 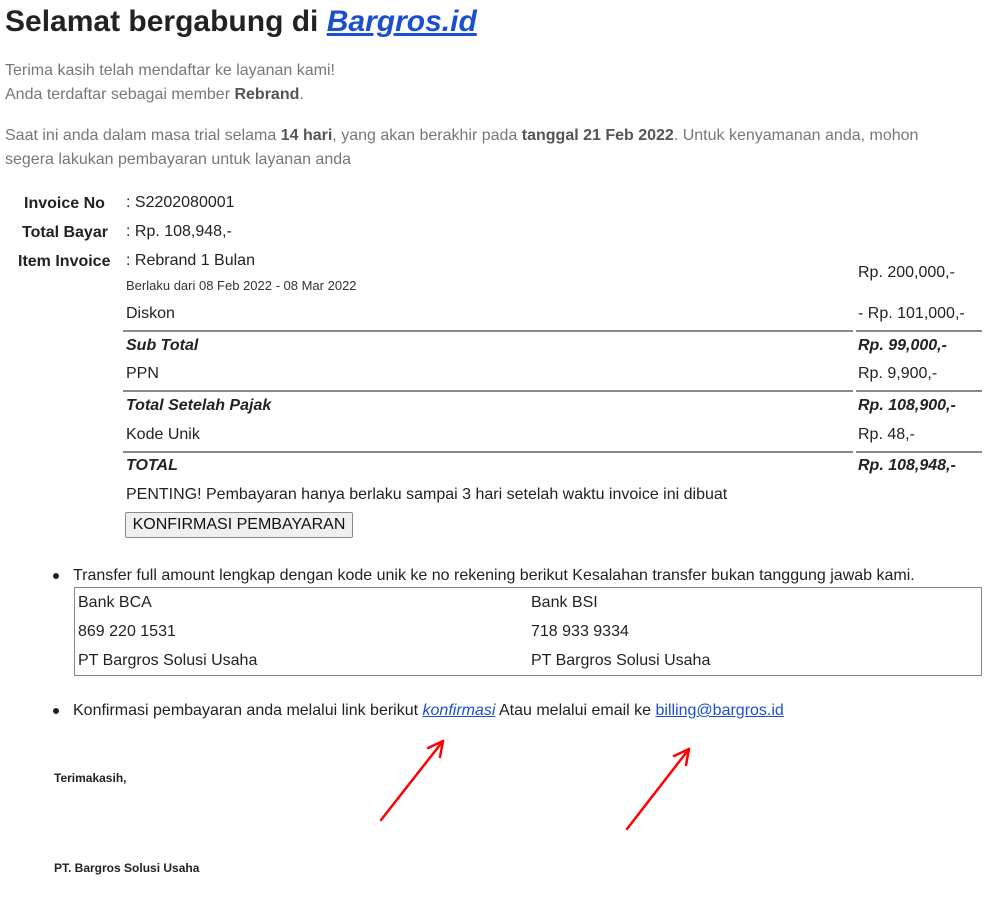 I want to click on annotation-arrows, so click(x=535, y=785).